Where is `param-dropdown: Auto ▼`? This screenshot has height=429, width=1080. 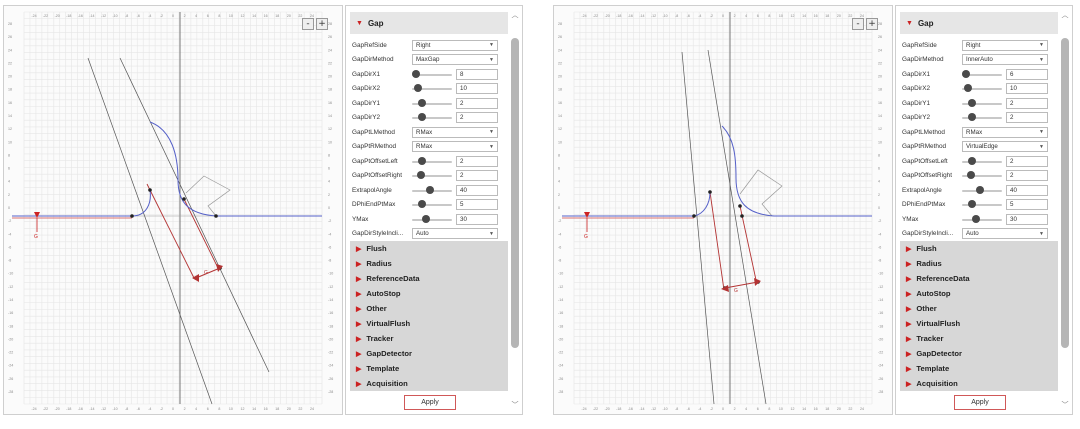 param-dropdown: Auto ▼ is located at coordinates (1005, 234).